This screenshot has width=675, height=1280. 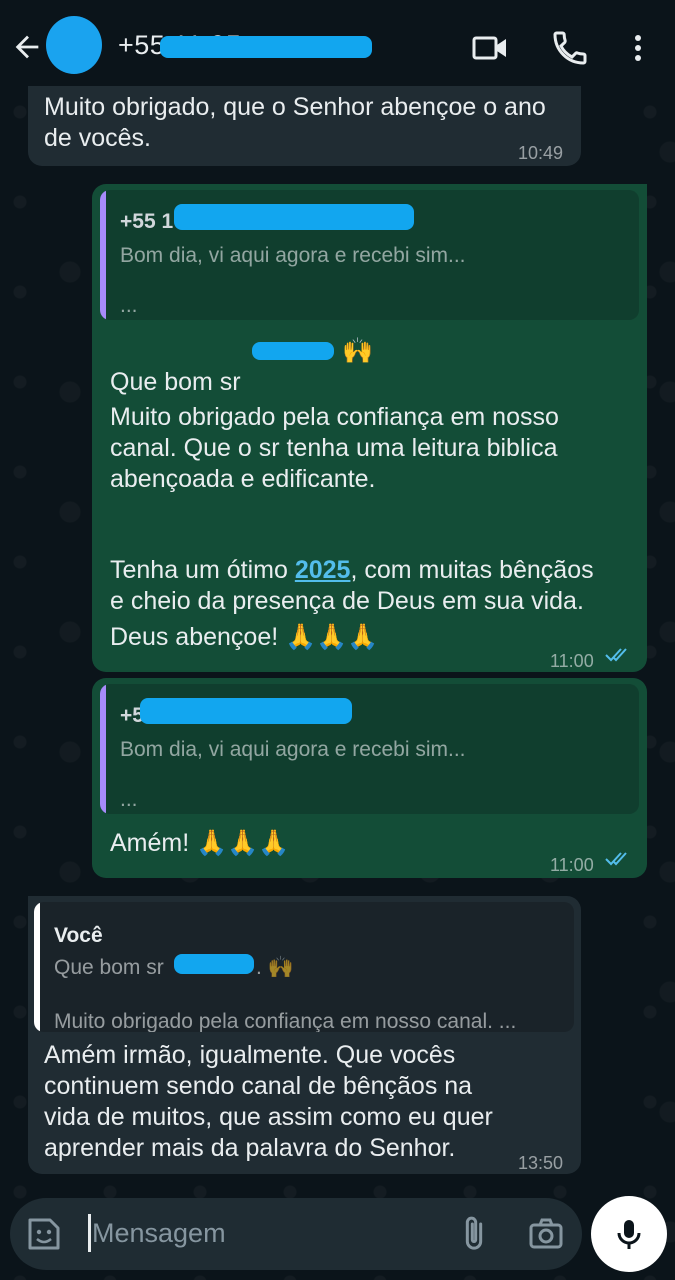 I want to click on quote-author: +55 1, so click(x=147, y=221).